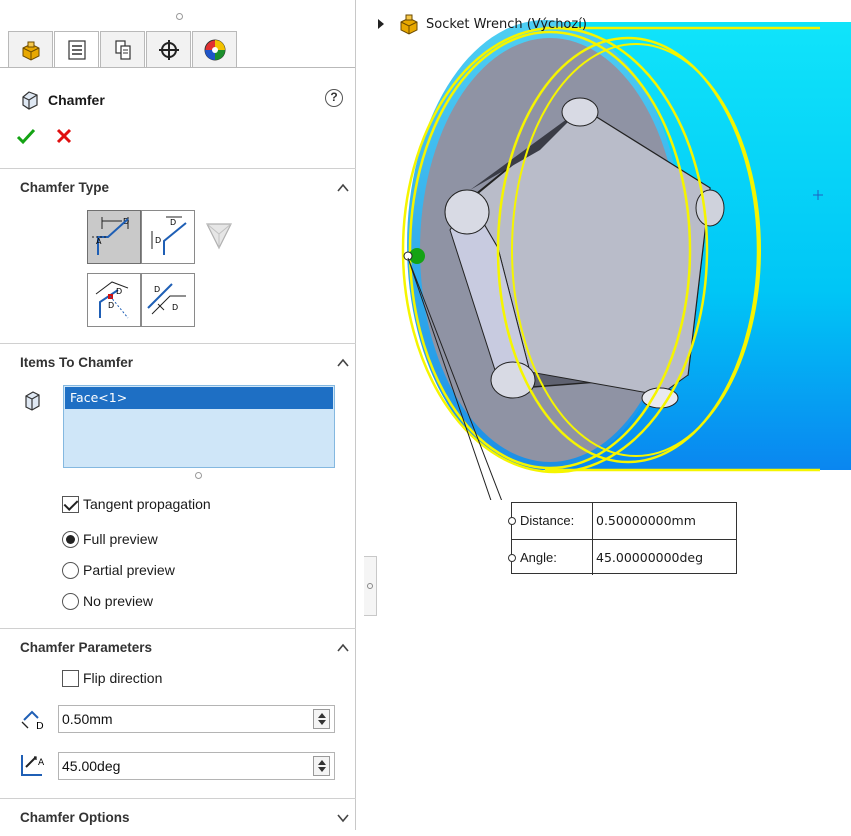  Describe the element at coordinates (76, 100) in the screenshot. I see `feature-title: Chamfer` at that location.